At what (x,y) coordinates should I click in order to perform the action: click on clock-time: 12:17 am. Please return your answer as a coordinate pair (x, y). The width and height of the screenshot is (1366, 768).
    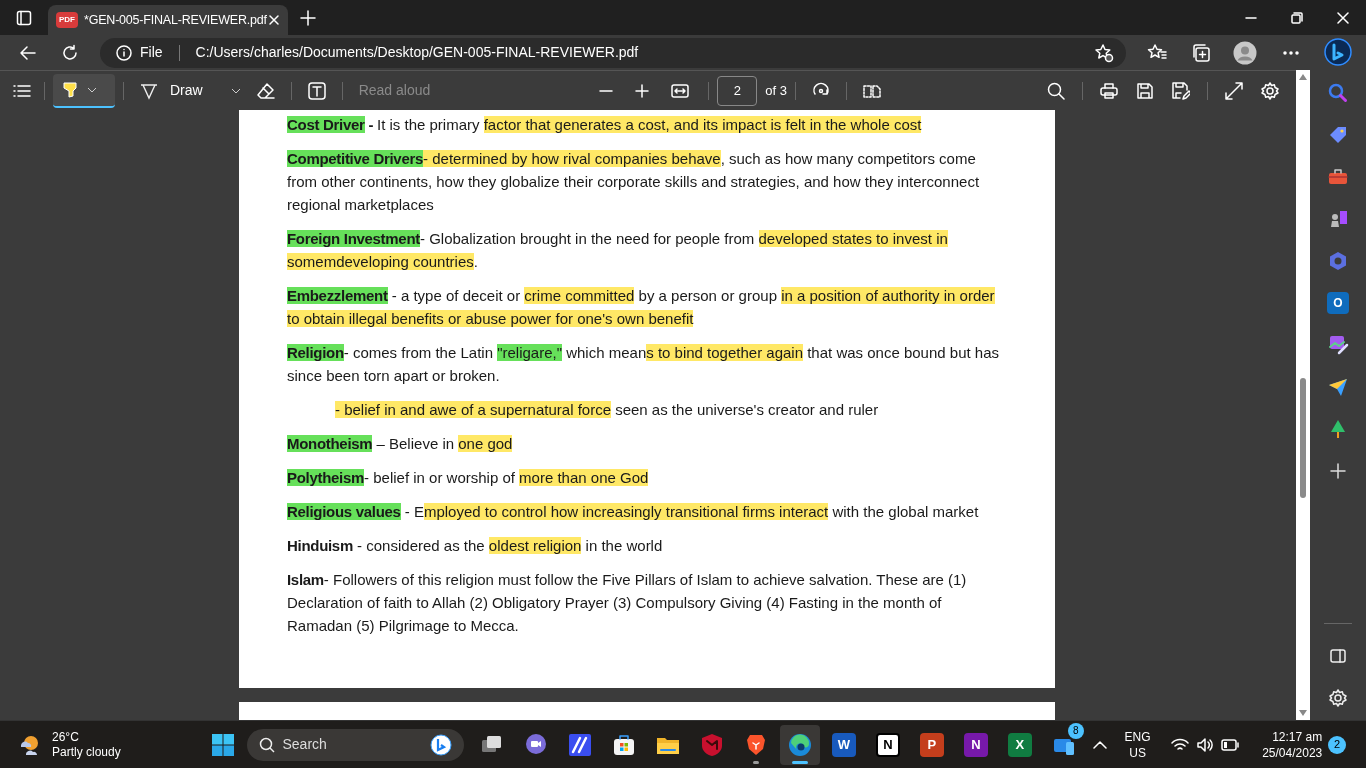
    Looking at the image, I should click on (1297, 736).